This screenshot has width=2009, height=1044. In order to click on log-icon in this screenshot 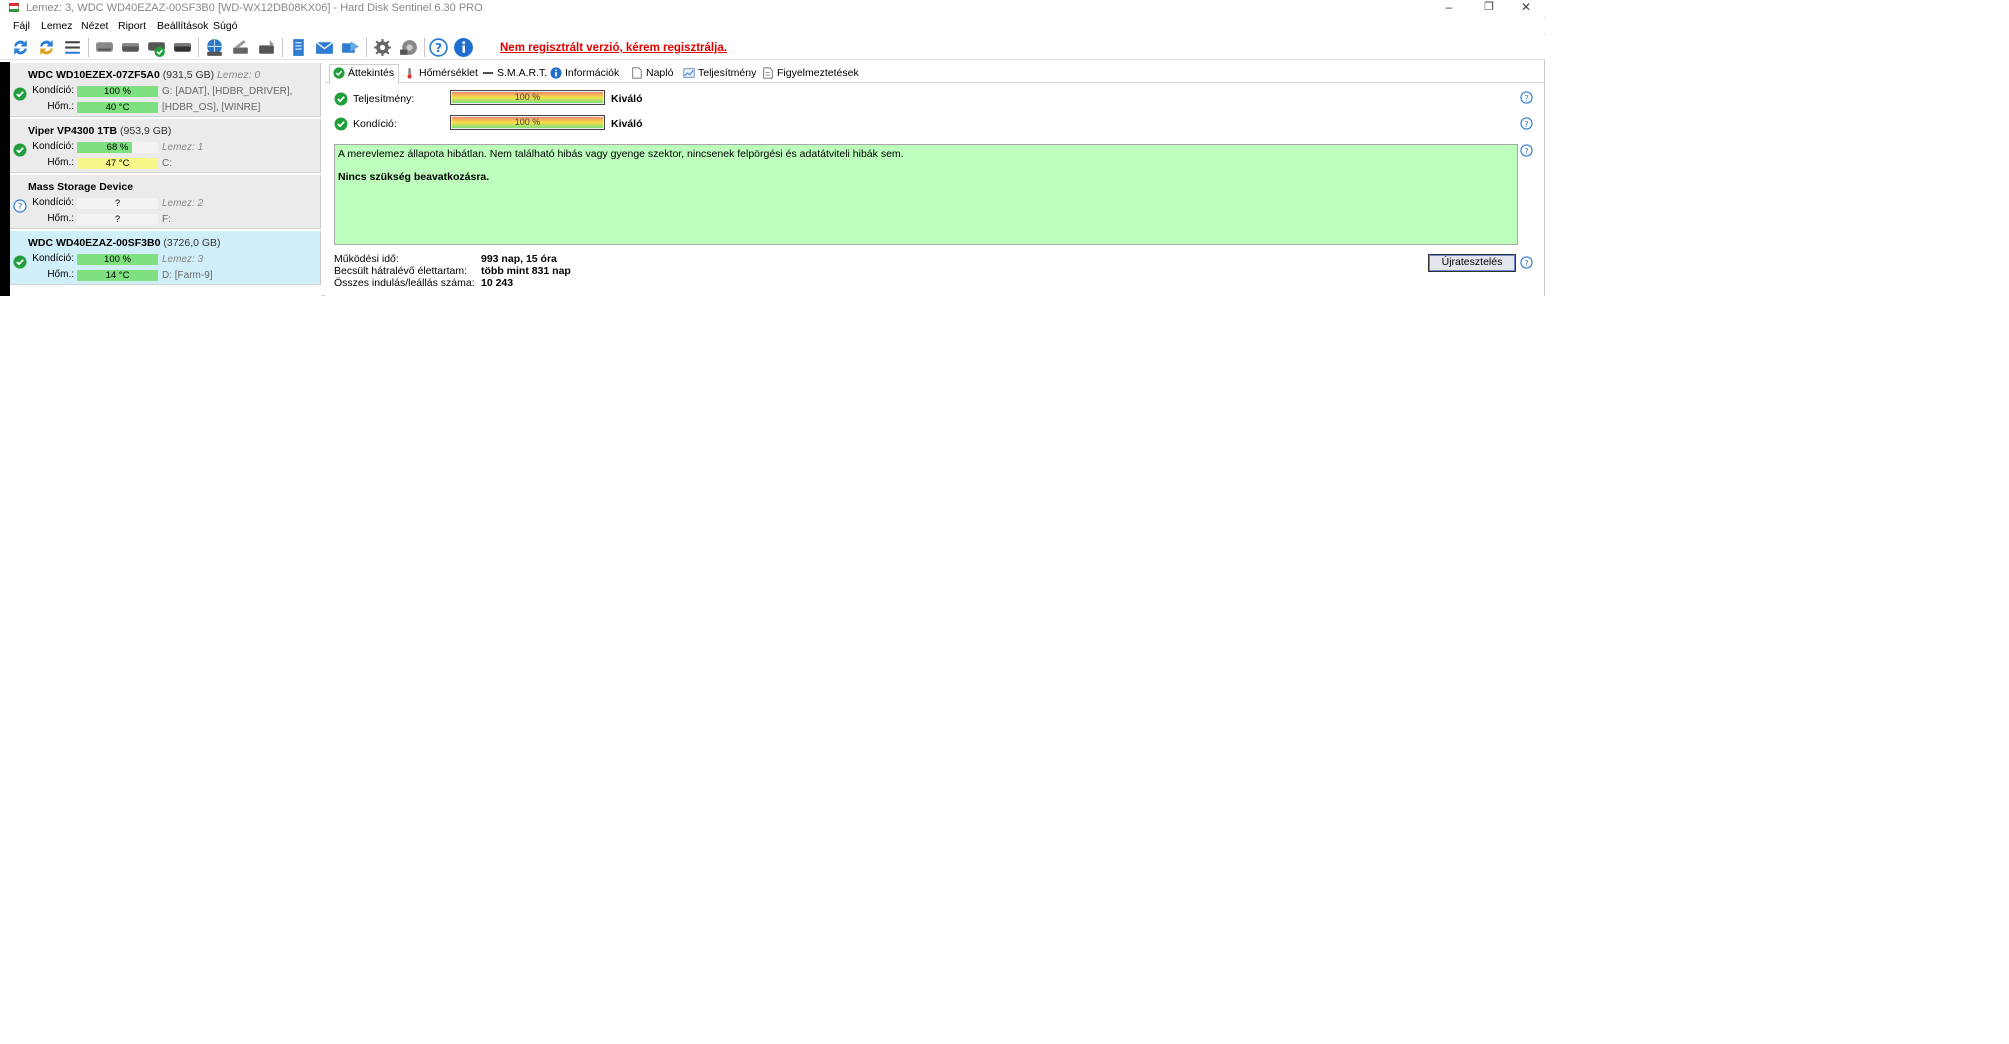, I will do `click(637, 73)`.